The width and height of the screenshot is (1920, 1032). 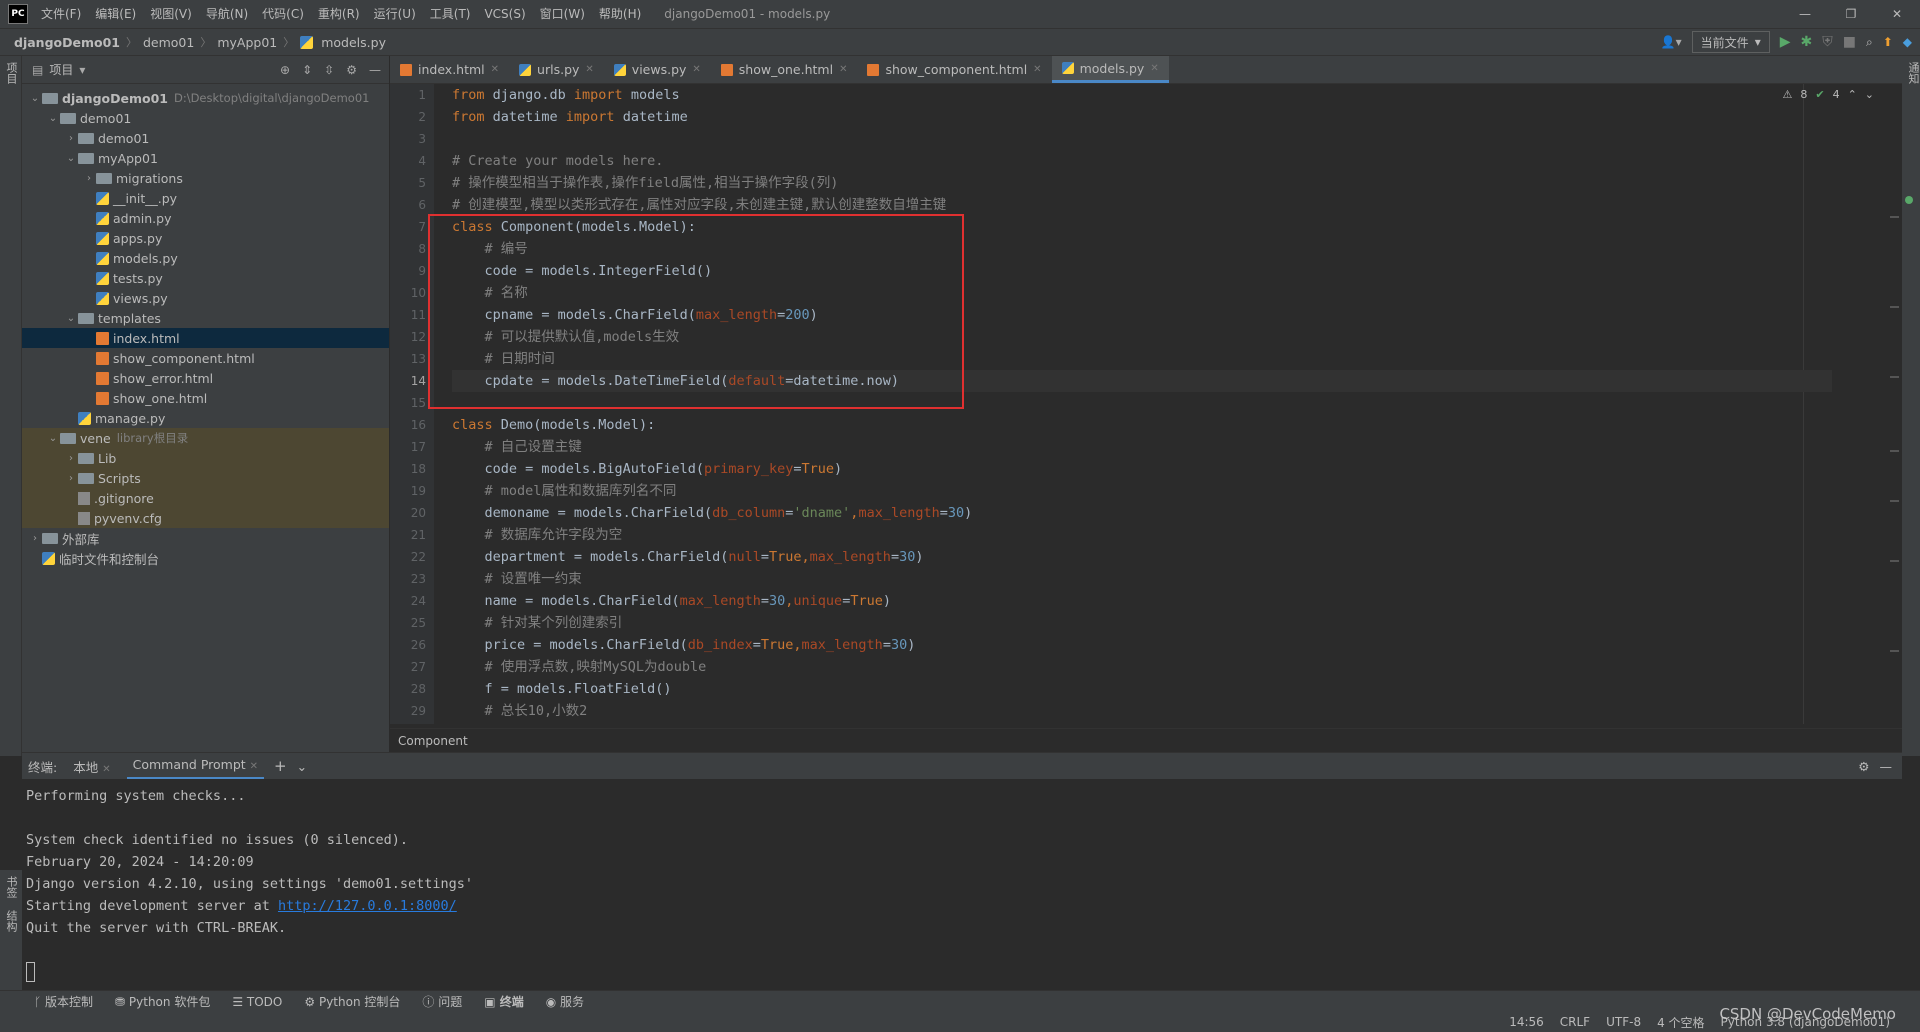 What do you see at coordinates (11, 73) in the screenshot?
I see `project-tool-button: 项目` at bounding box center [11, 73].